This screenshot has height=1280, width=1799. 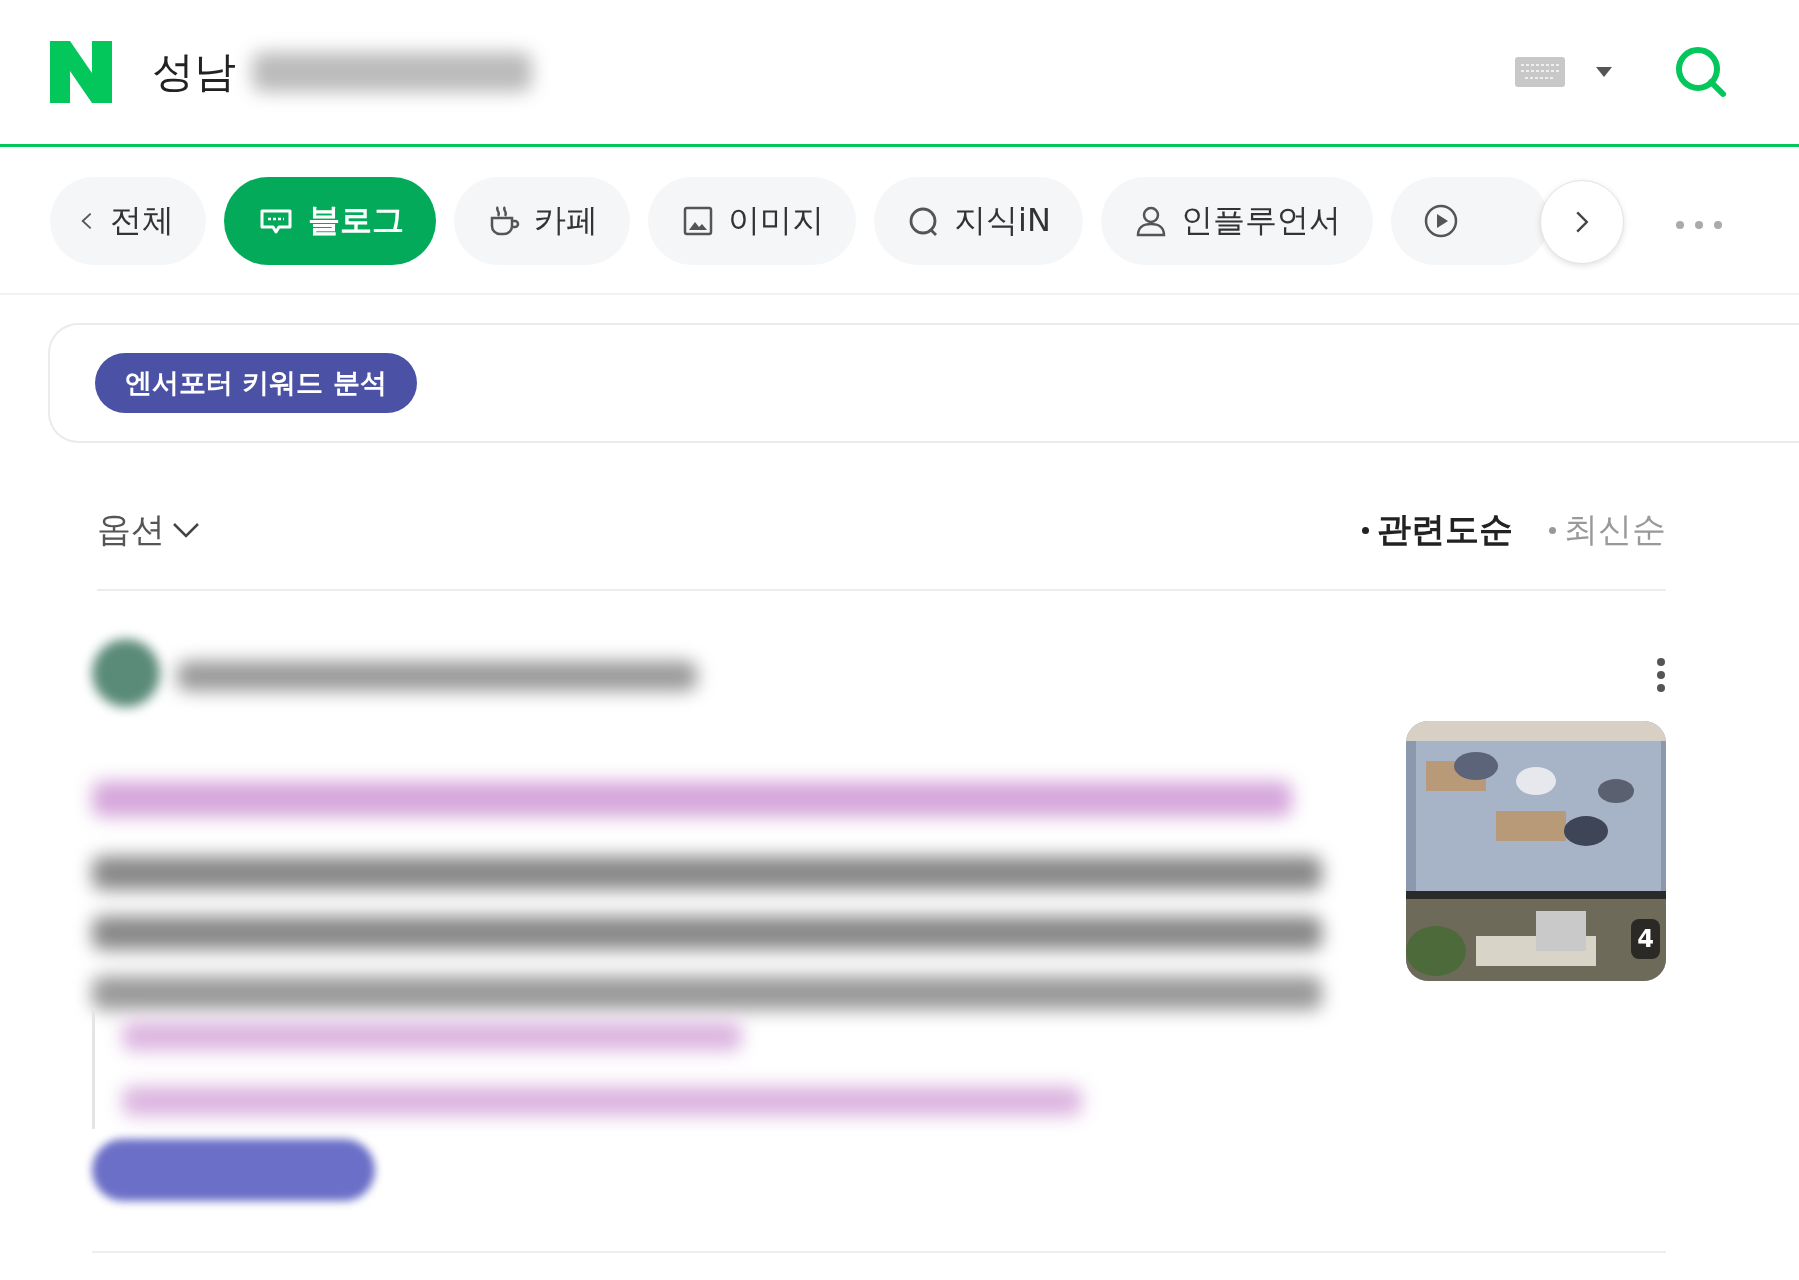 What do you see at coordinates (149, 530) in the screenshot?
I see `options-button: 옵션` at bounding box center [149, 530].